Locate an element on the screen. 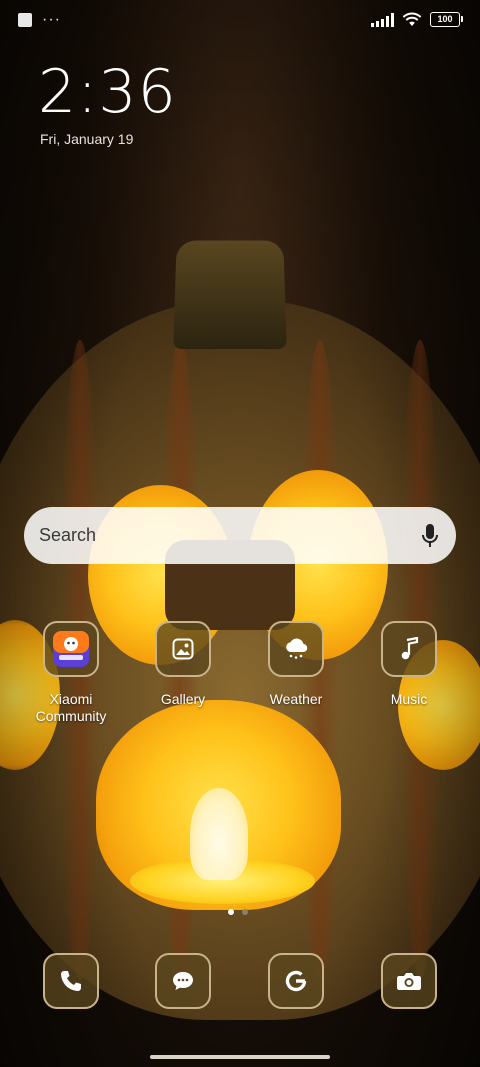 This screenshot has width=480, height=1067. message-icon is located at coordinates (183, 981).